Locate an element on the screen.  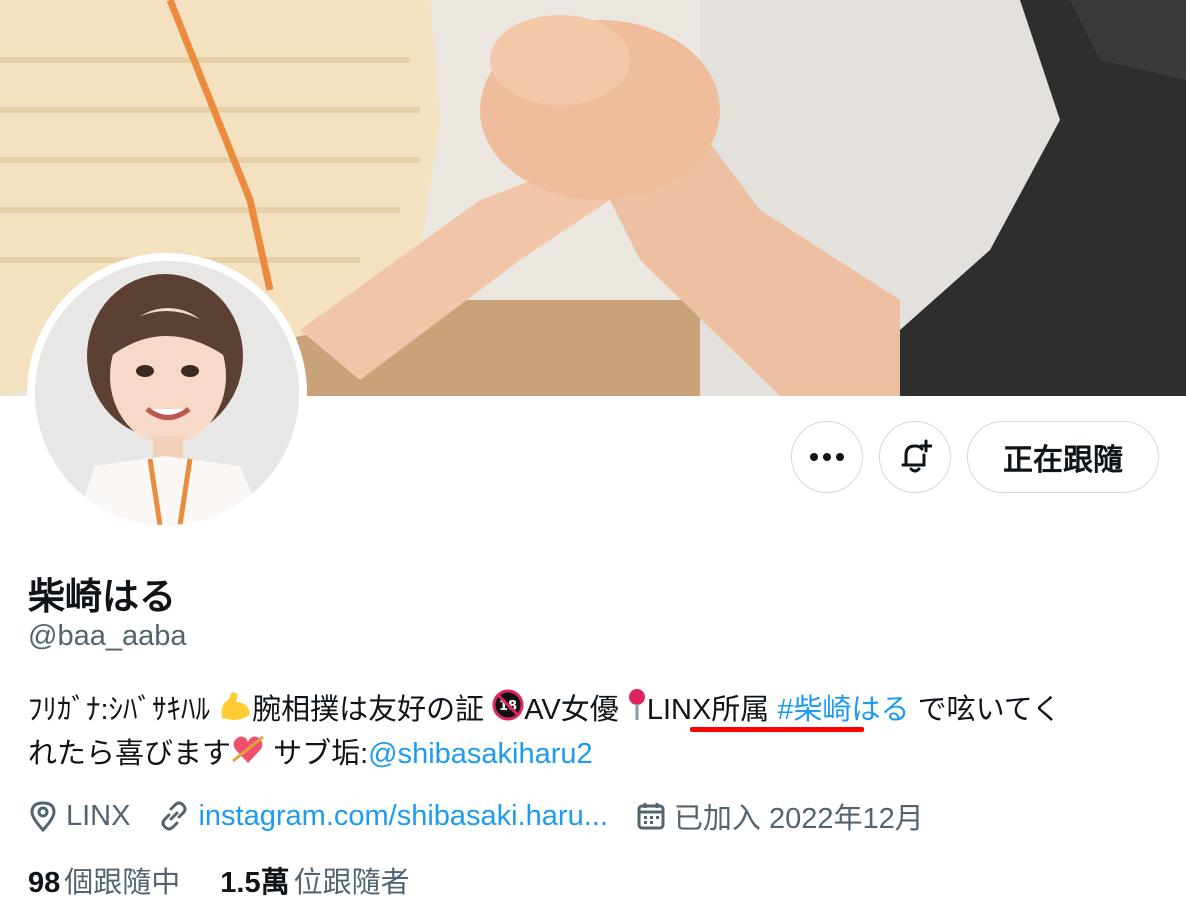
following-button: 正在跟隨 is located at coordinates (1063, 457).